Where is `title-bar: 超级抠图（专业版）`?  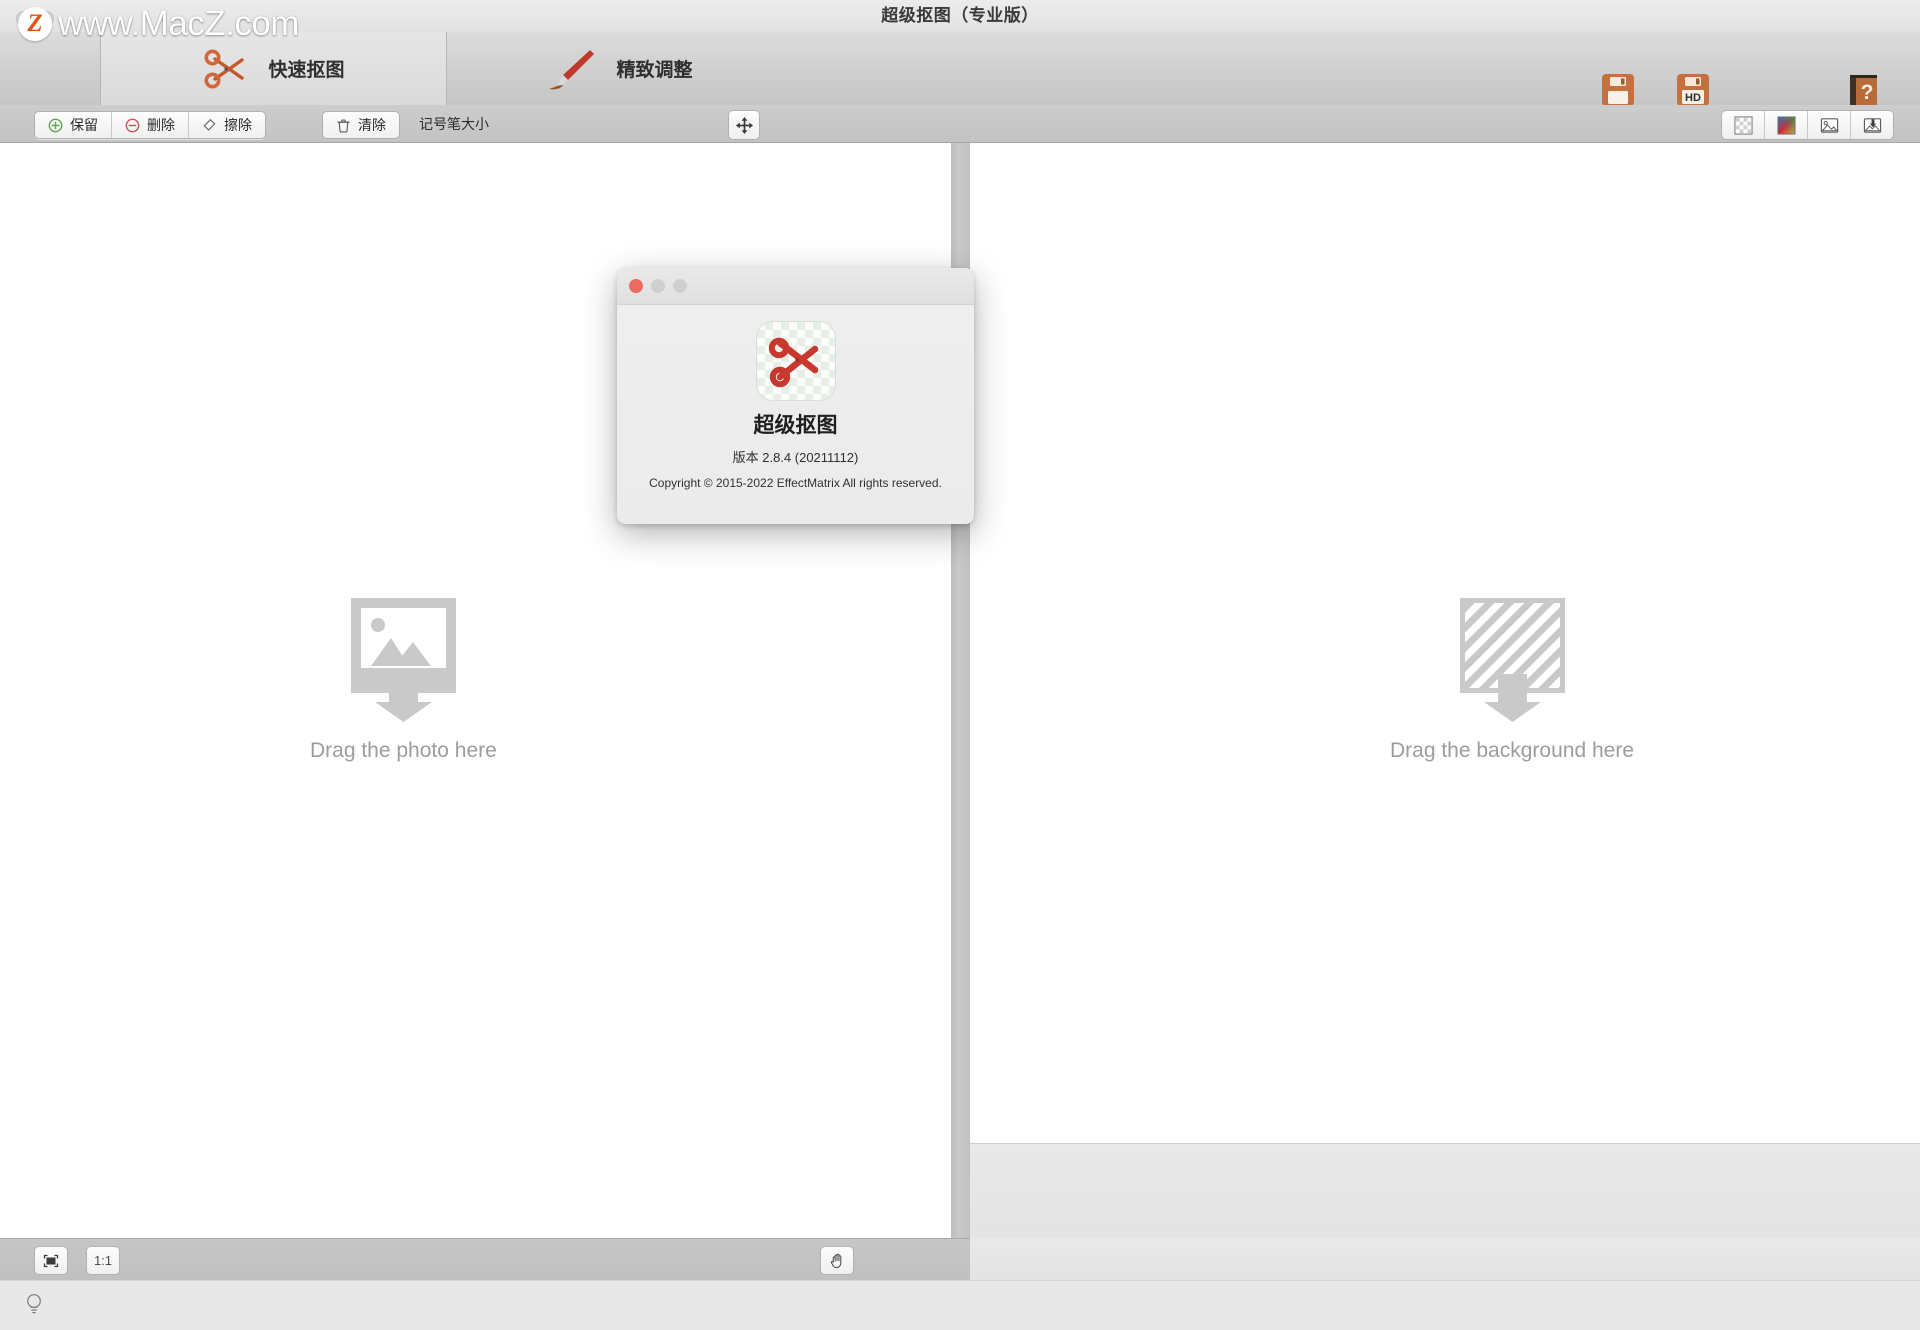 title-bar: 超级抠图（专业版） is located at coordinates (960, 16).